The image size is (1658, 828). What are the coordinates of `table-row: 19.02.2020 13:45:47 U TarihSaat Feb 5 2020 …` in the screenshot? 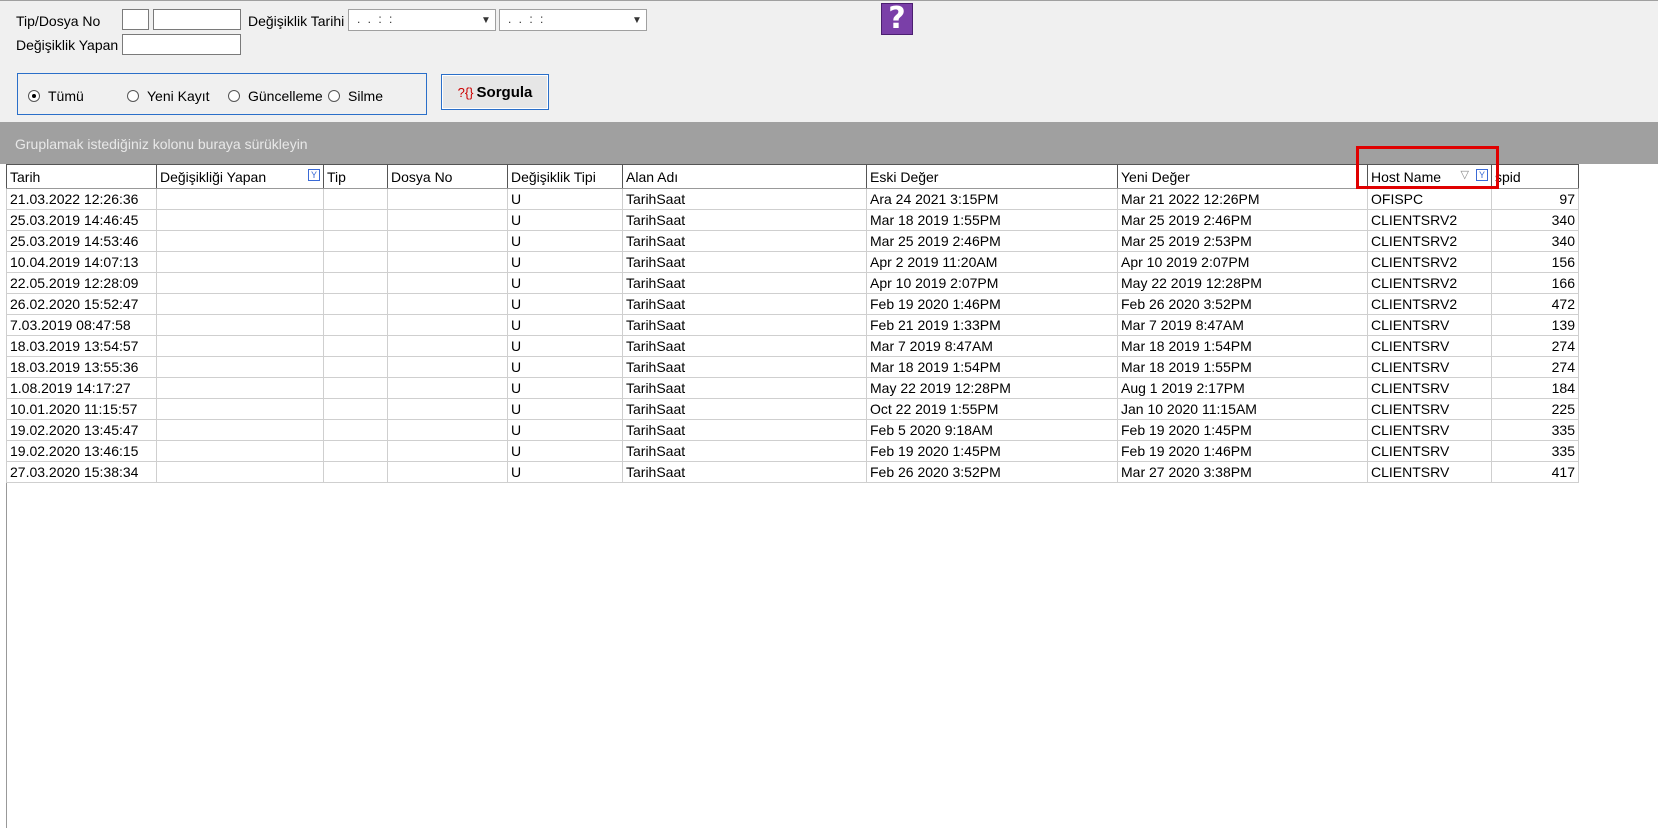 It's located at (792, 430).